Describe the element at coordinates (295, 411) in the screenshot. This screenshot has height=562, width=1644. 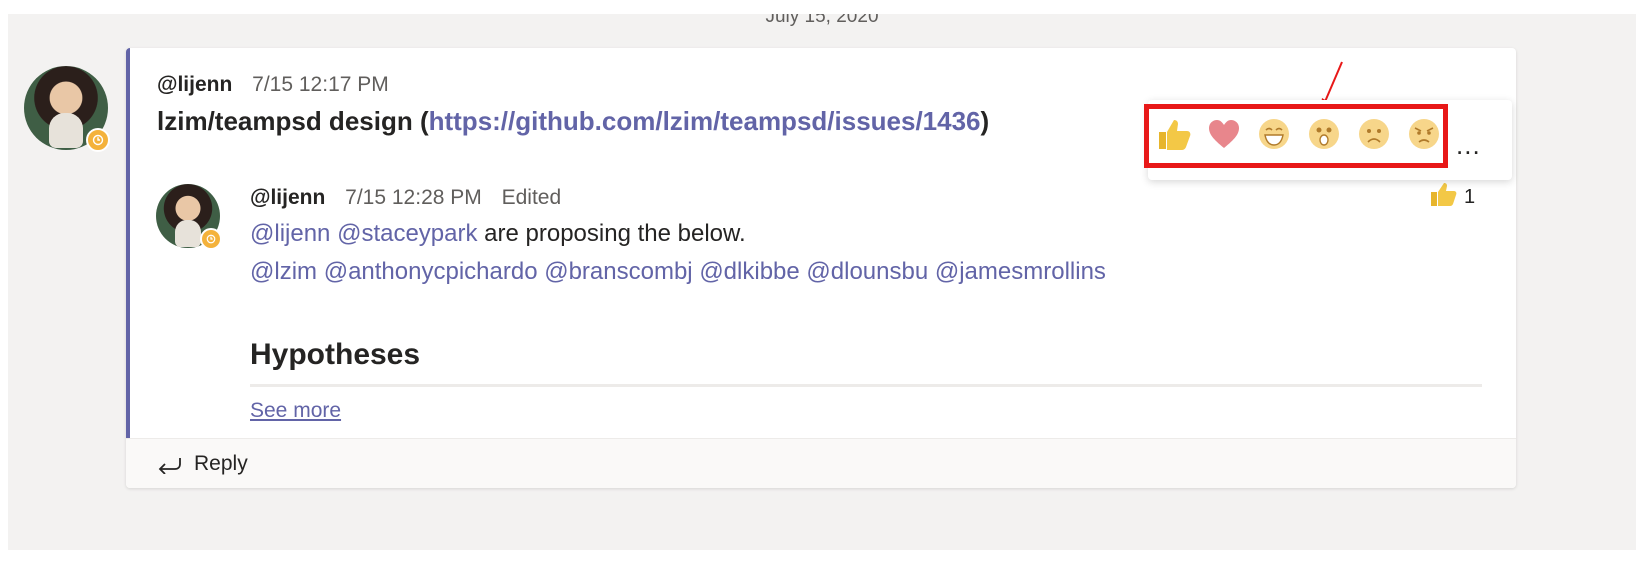
I see `see-more-link: See more` at that location.